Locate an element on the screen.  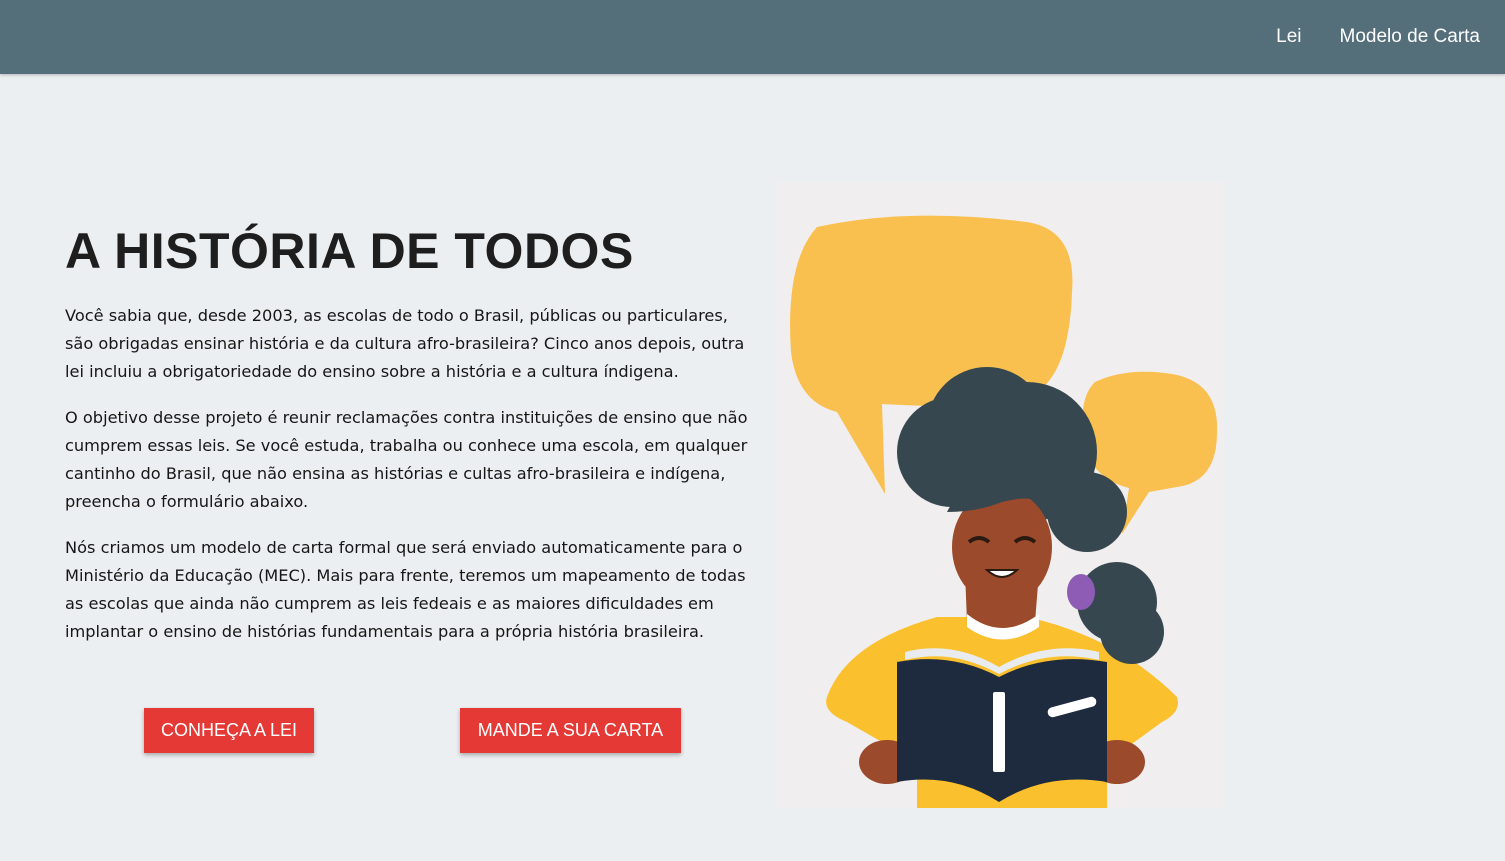
hair-tie is located at coordinates (1081, 592).